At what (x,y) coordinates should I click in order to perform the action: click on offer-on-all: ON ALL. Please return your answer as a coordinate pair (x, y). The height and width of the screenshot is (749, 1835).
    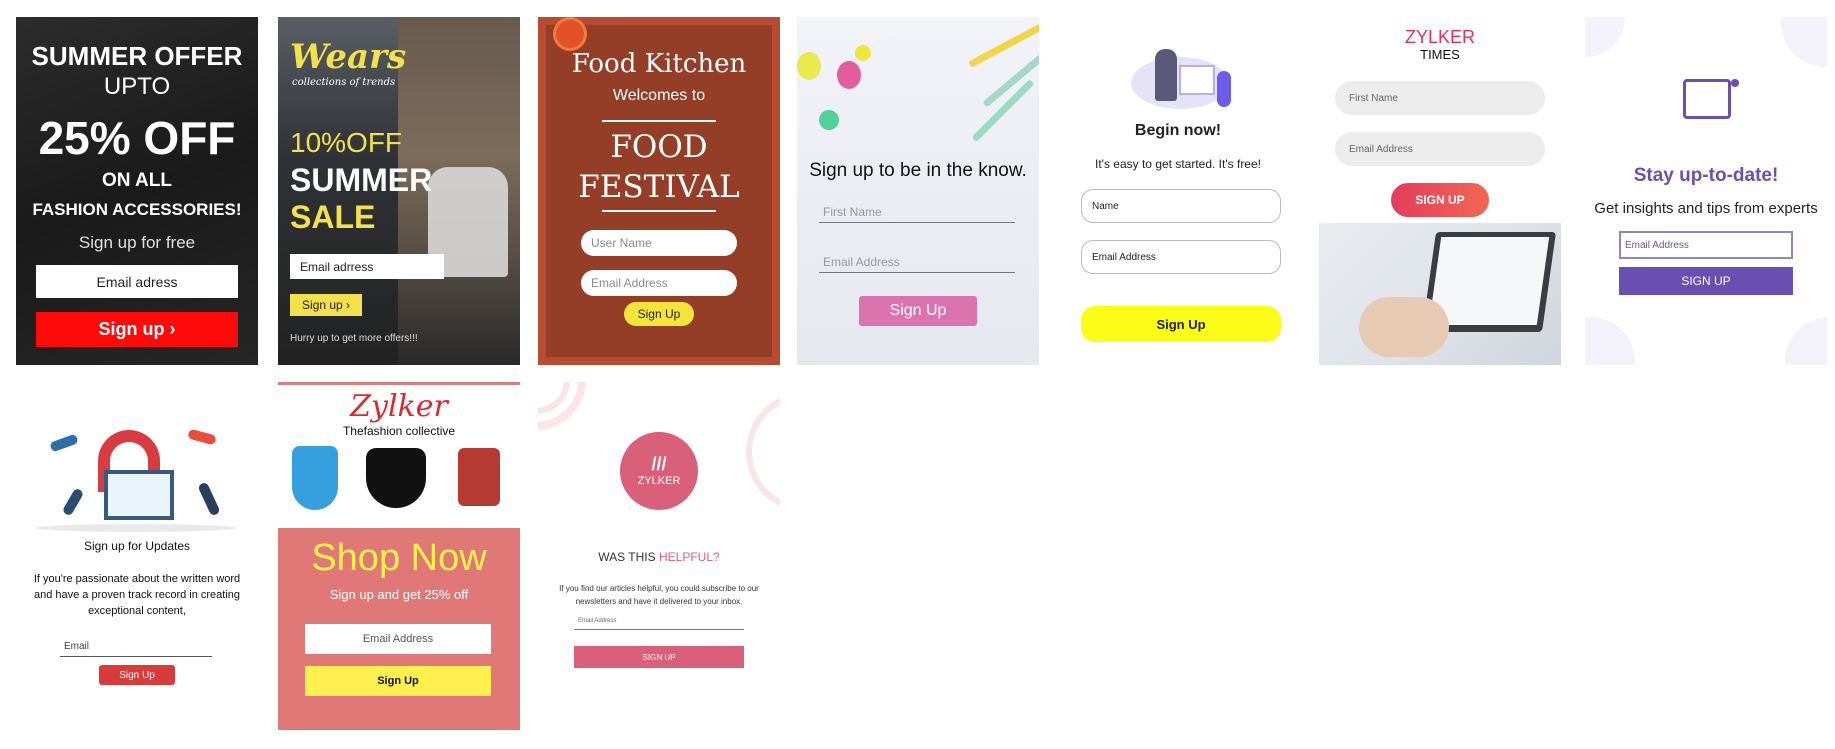
    Looking at the image, I should click on (136, 180).